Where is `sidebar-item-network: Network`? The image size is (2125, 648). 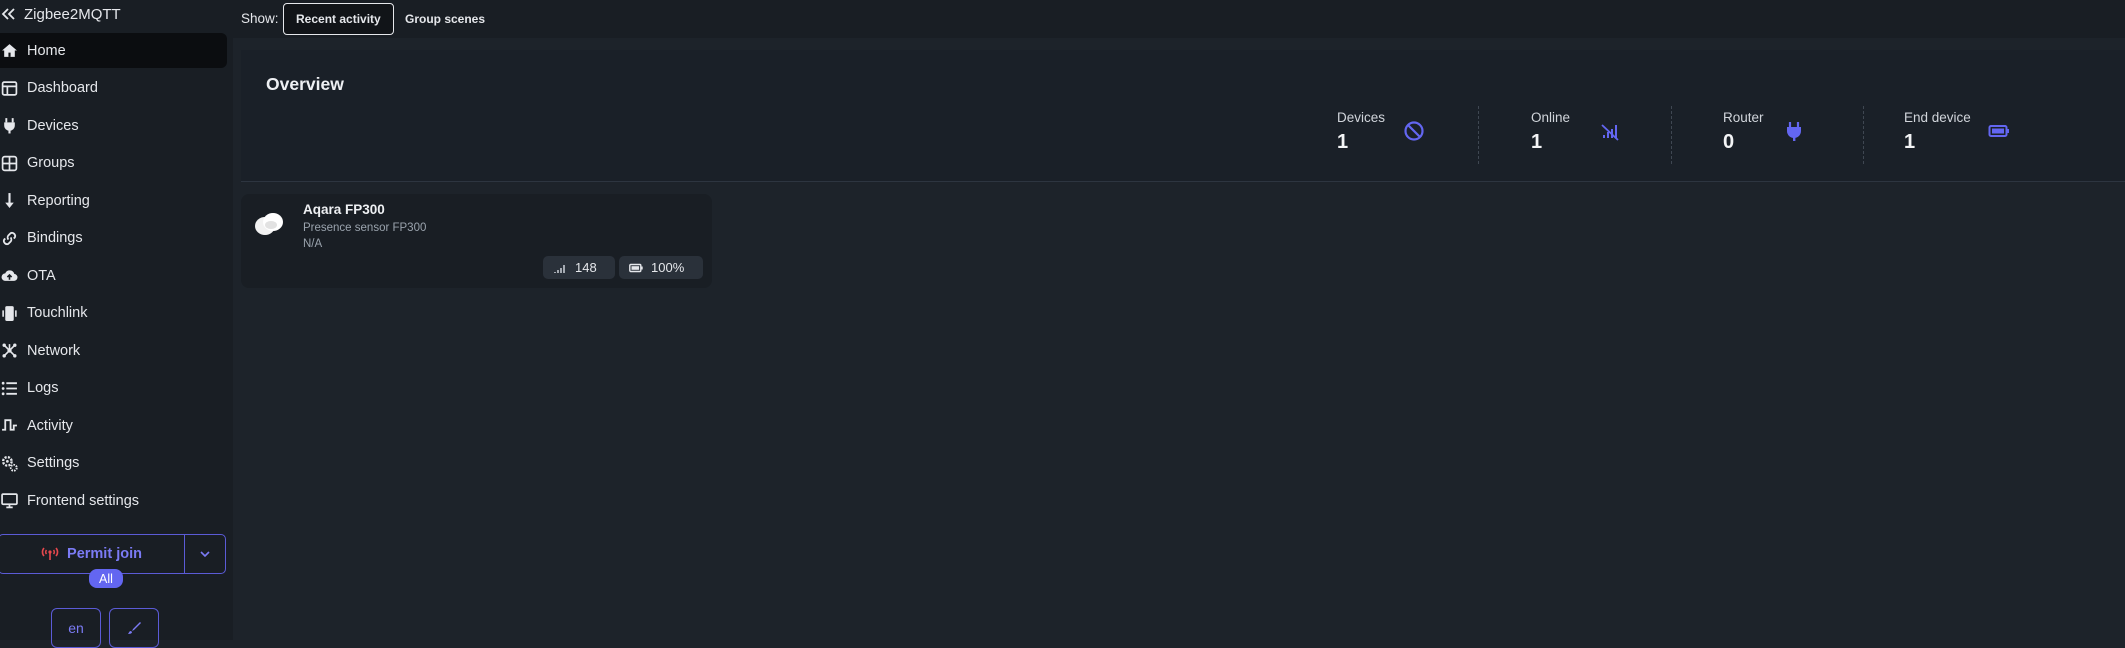
sidebar-item-network: Network is located at coordinates (113, 350).